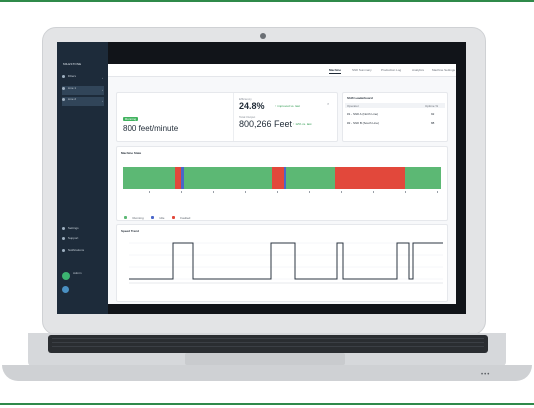 The height and width of the screenshot is (408, 534). I want to click on tab-machine: Machine, so click(335, 71).